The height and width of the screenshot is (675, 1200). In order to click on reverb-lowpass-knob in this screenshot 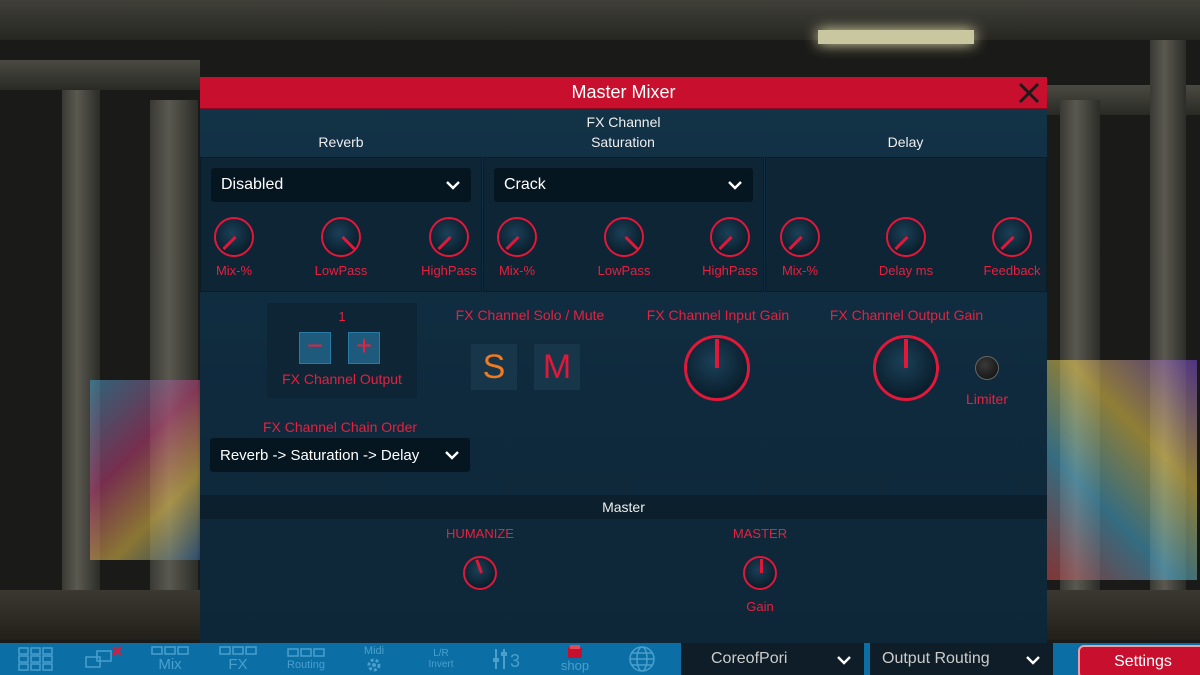, I will do `click(341, 237)`.